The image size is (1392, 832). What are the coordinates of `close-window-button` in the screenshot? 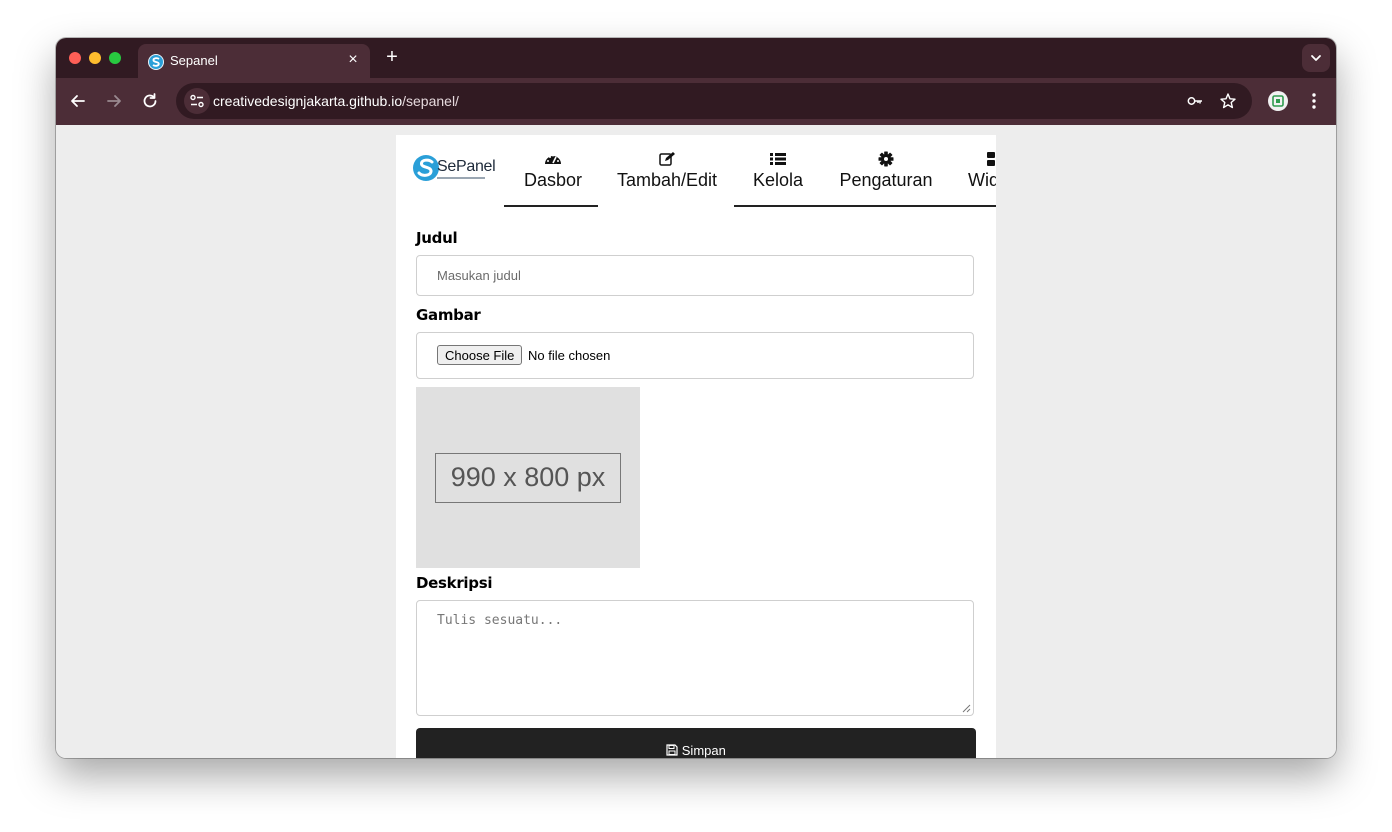 It's located at (75, 58).